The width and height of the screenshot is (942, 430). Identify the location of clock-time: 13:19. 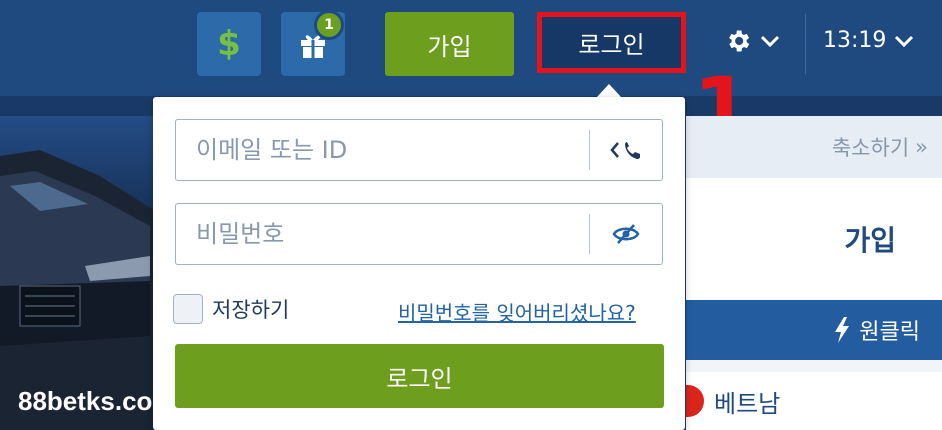
(855, 40).